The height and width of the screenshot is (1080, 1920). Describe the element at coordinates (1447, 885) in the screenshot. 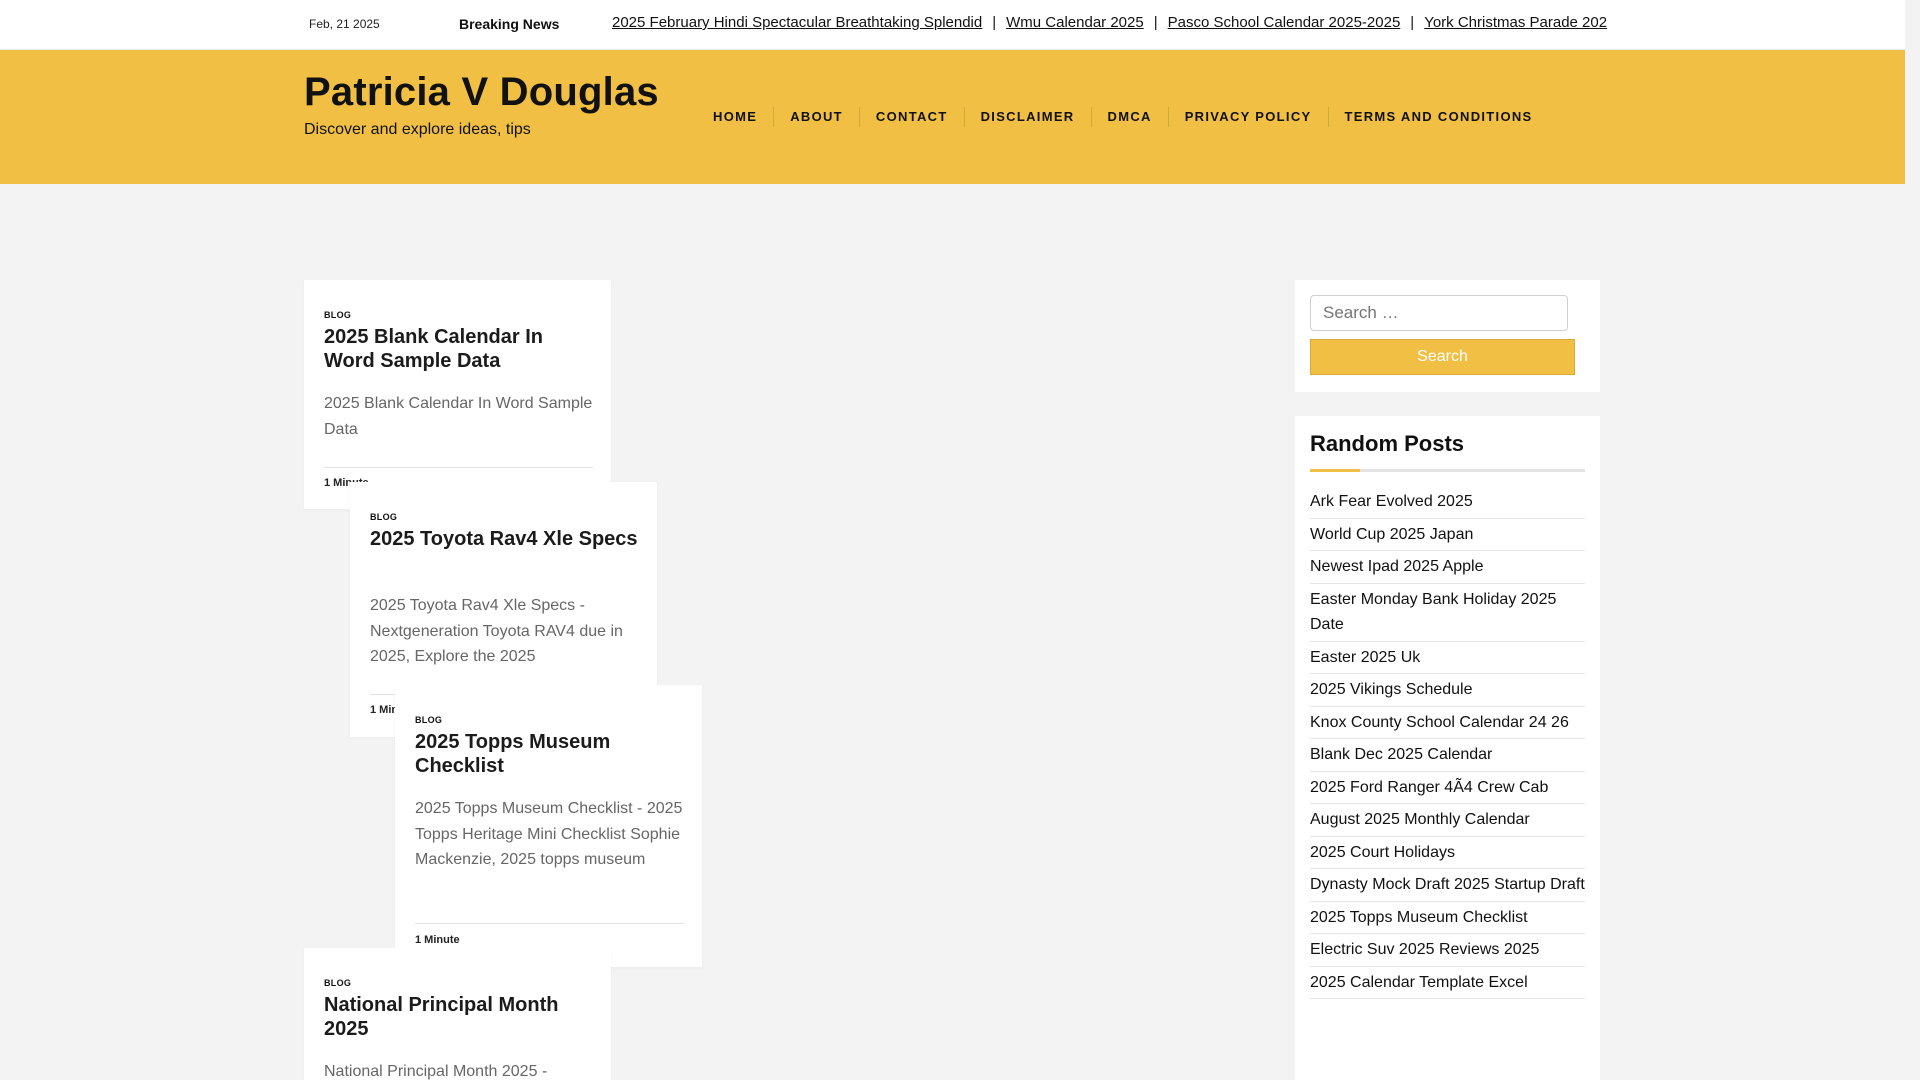

I see `random-post-link: Dynasty Mock Draft 2025 Startup Draft` at that location.